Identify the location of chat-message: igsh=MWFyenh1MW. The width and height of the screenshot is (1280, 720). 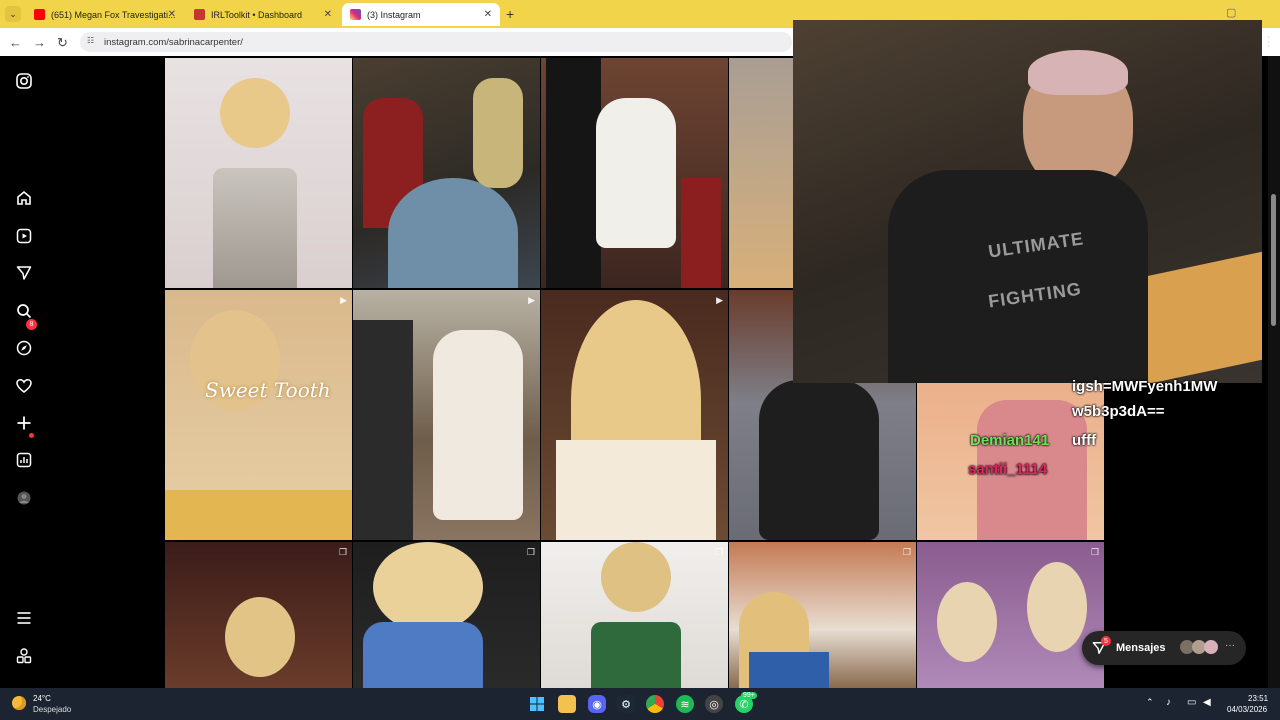
(1145, 386).